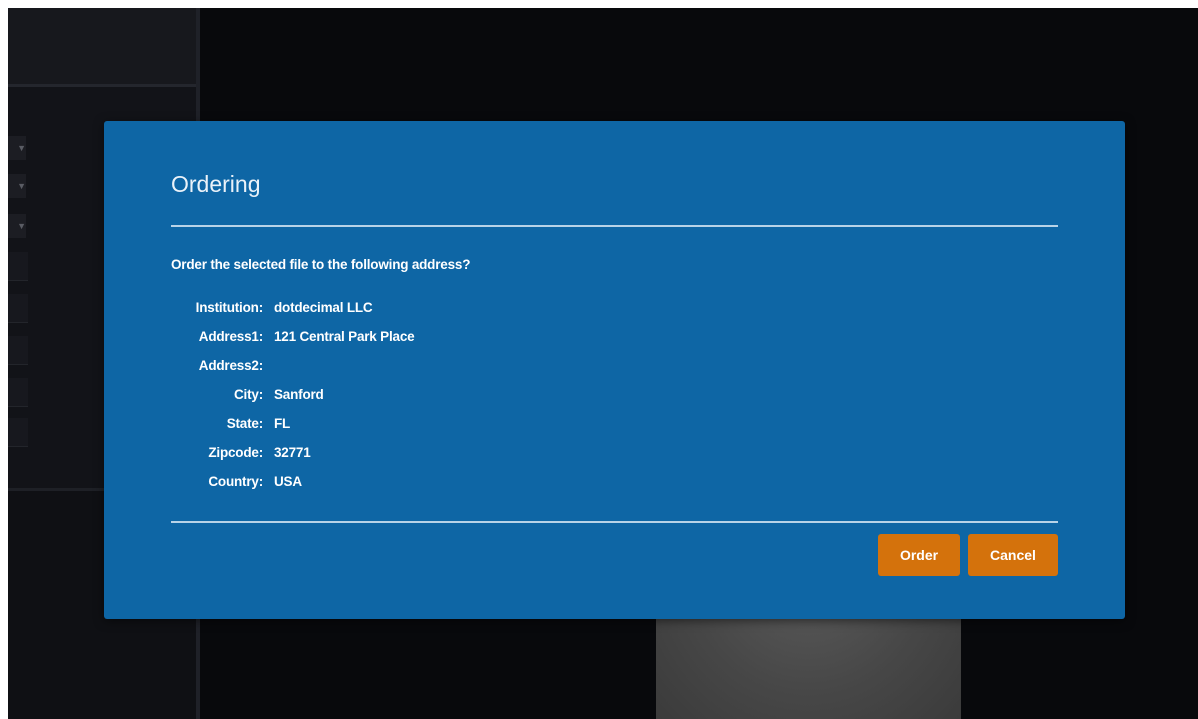 The width and height of the screenshot is (1198, 719). I want to click on field-value: 121 Central Park Place, so click(344, 336).